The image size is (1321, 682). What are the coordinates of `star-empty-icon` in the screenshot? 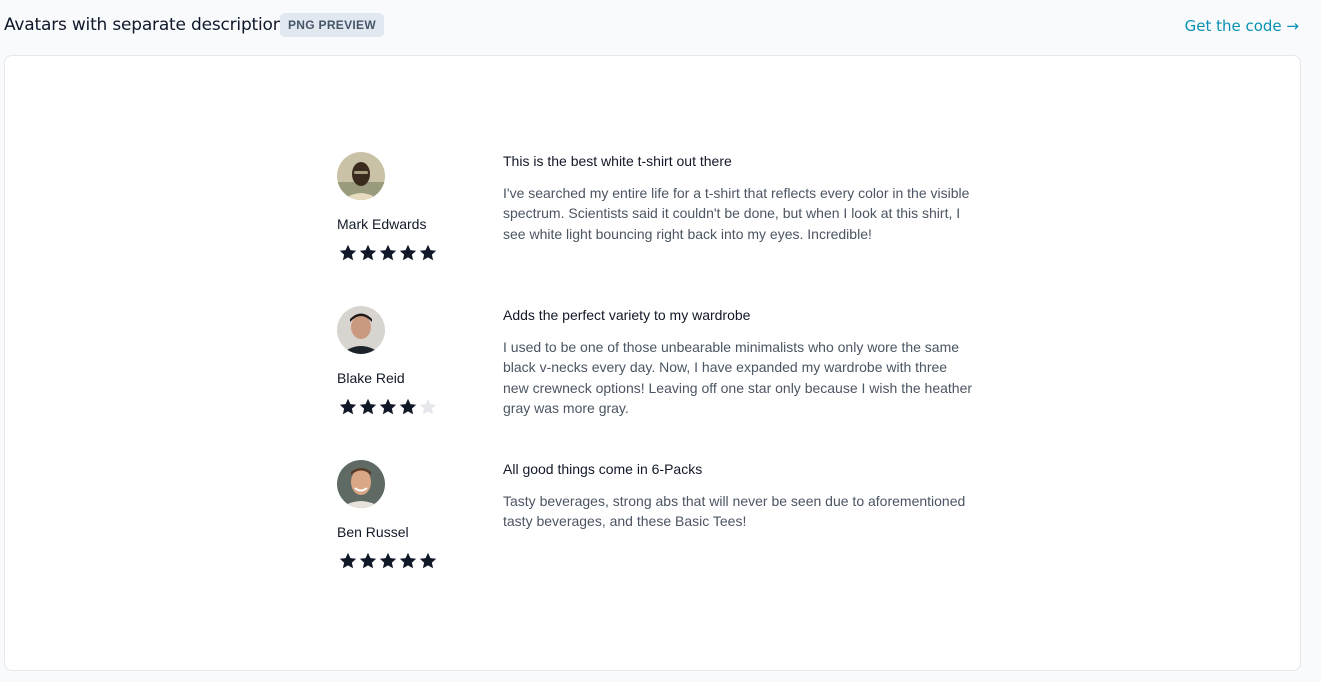 It's located at (428, 406).